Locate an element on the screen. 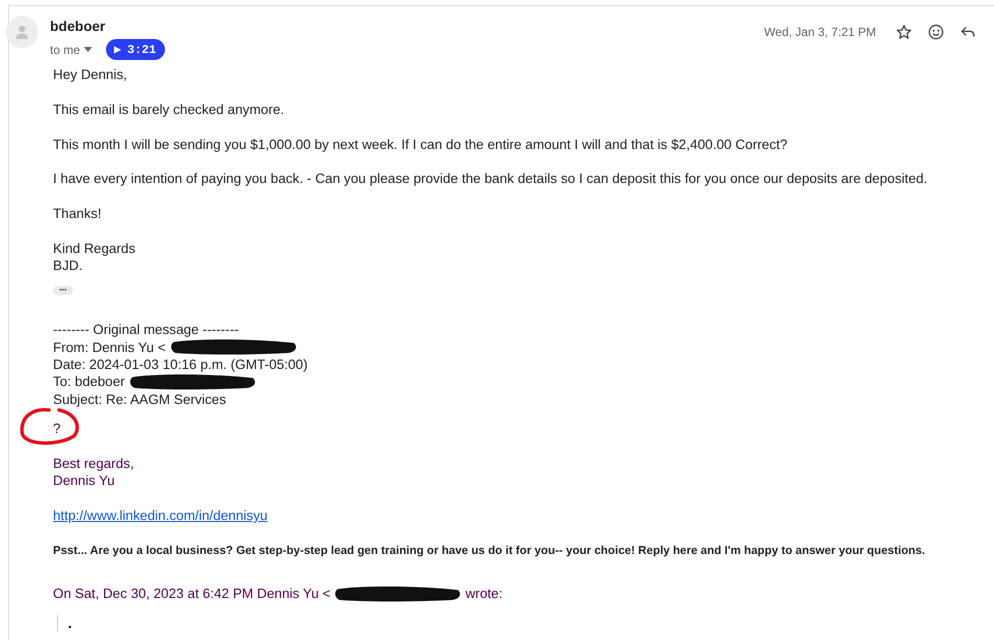 The image size is (994, 640). message-text: Kind Regards is located at coordinates (94, 249).